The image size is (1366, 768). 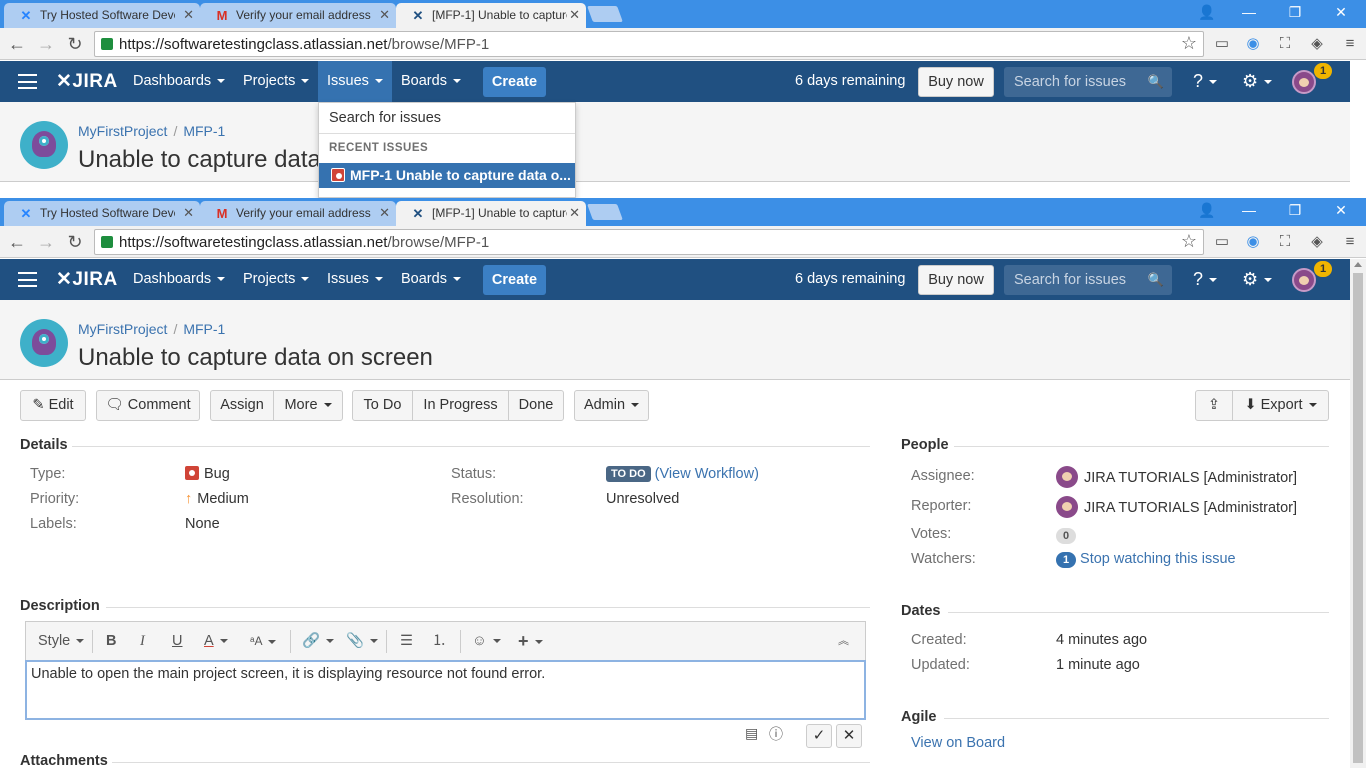 I want to click on bold-icon: B, so click(x=111, y=641).